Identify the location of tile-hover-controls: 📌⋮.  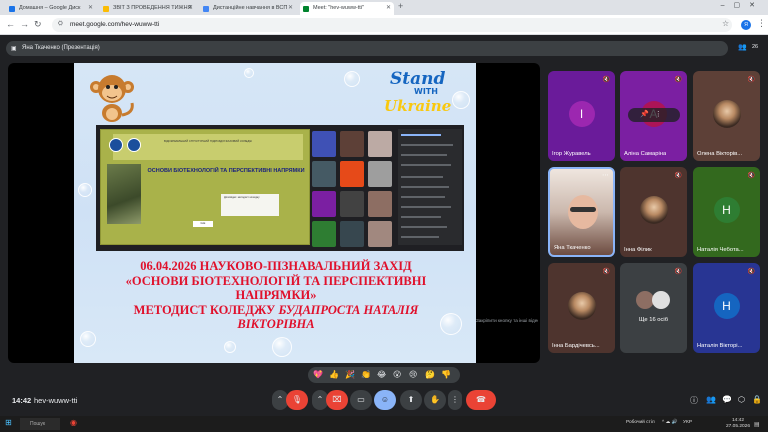
(654, 115).